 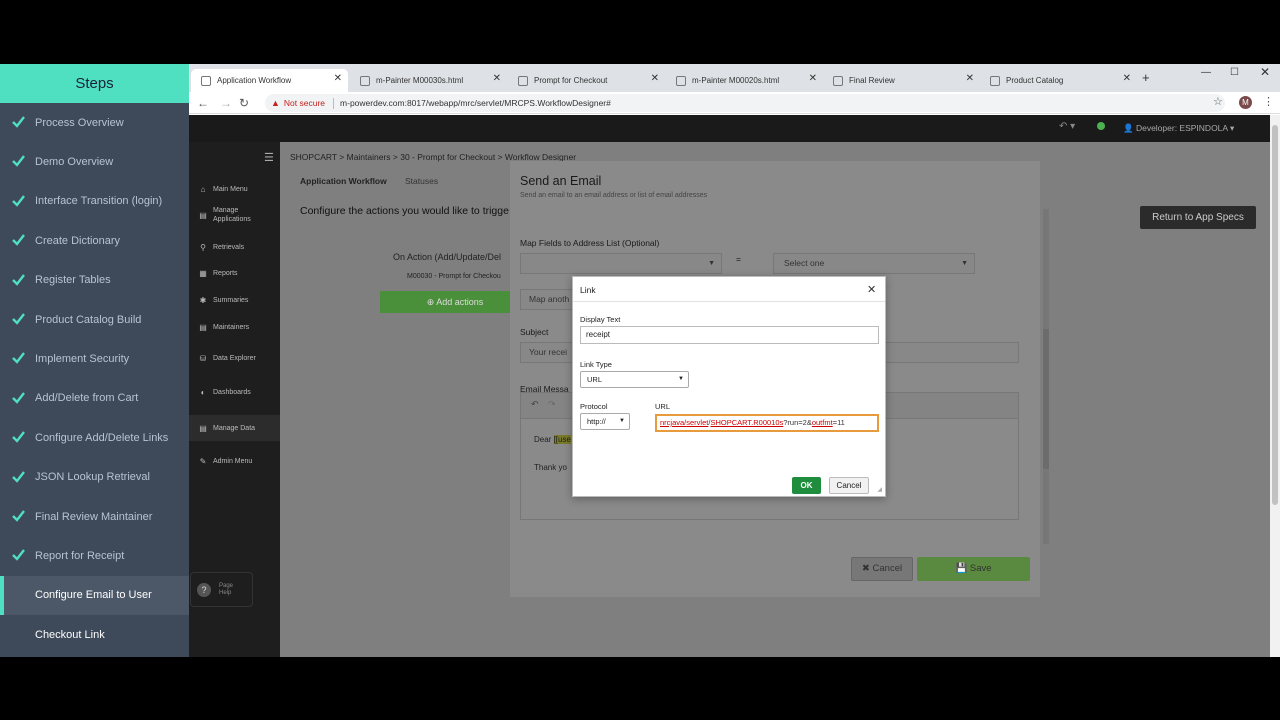 What do you see at coordinates (1268, 101) in the screenshot?
I see `browser-menu-icon: ⋮` at bounding box center [1268, 101].